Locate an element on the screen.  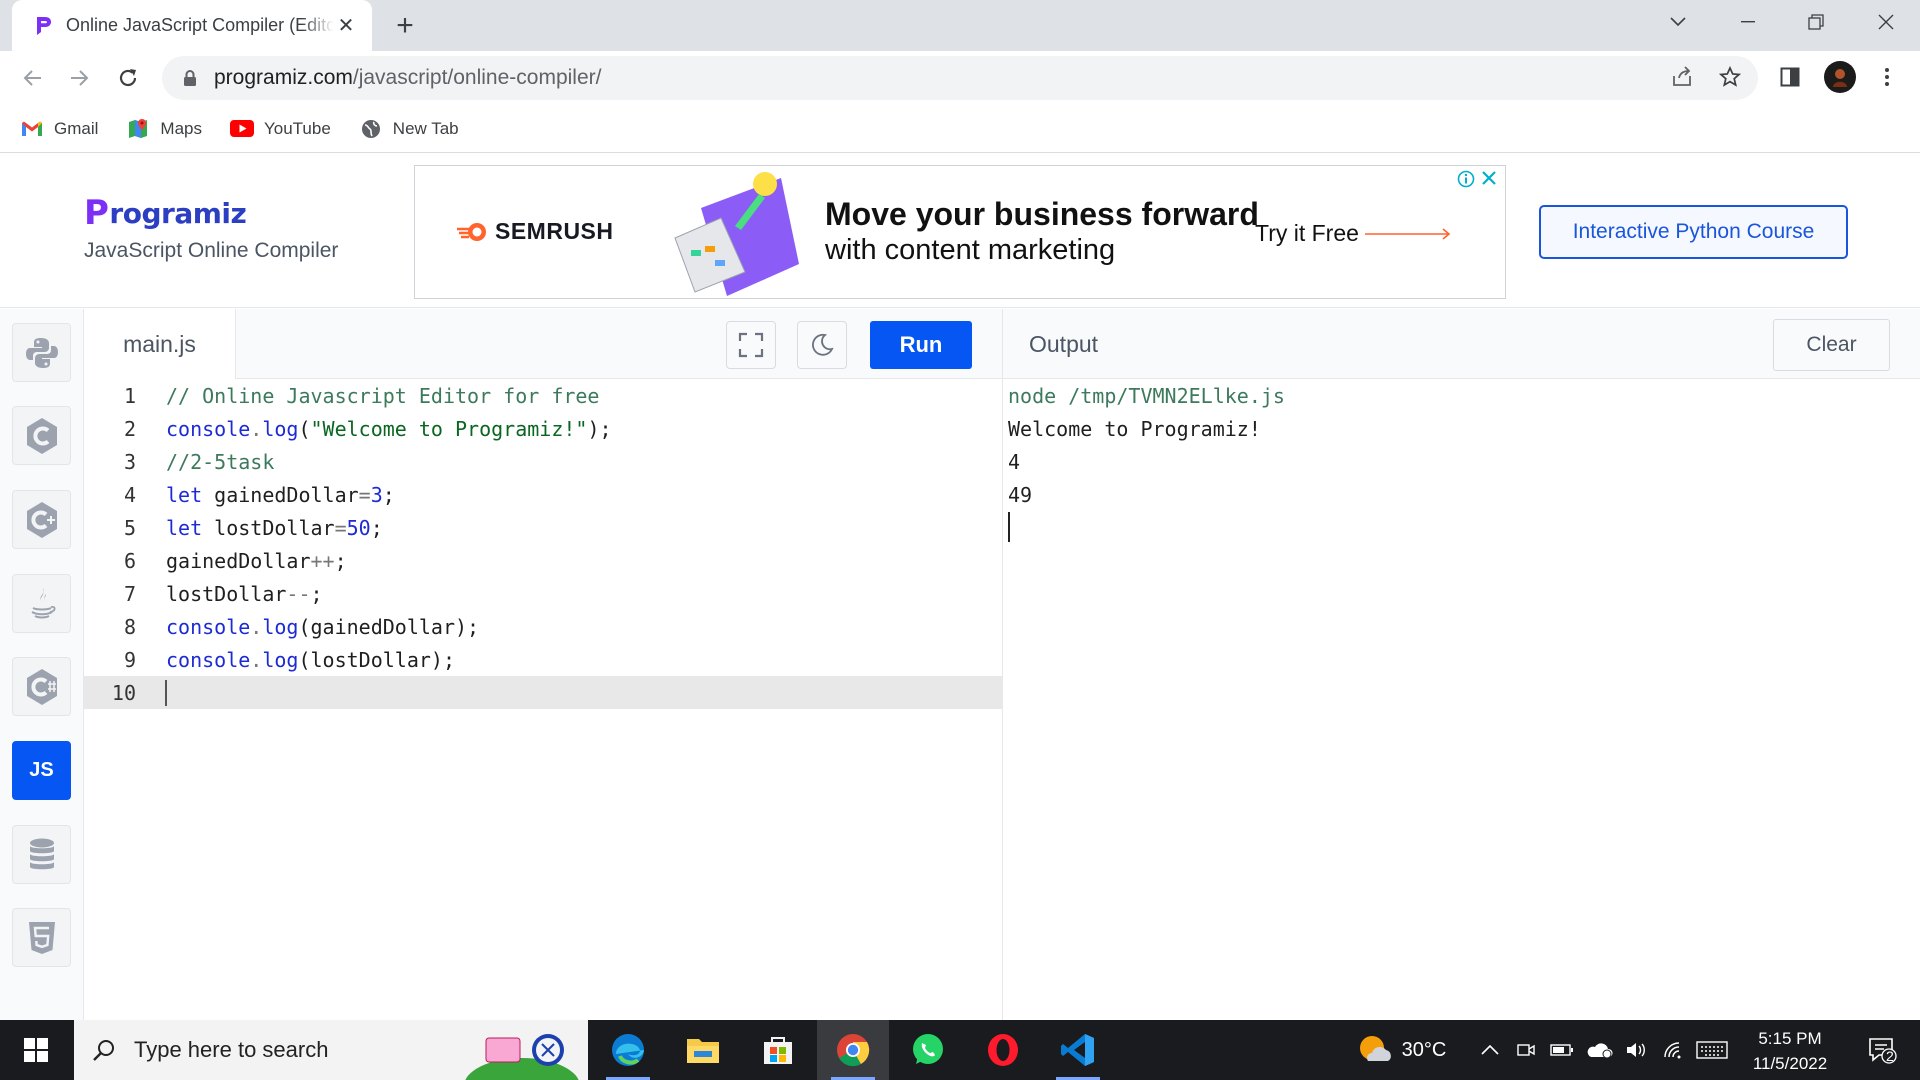
ad-illustration-icon is located at coordinates (736, 234).